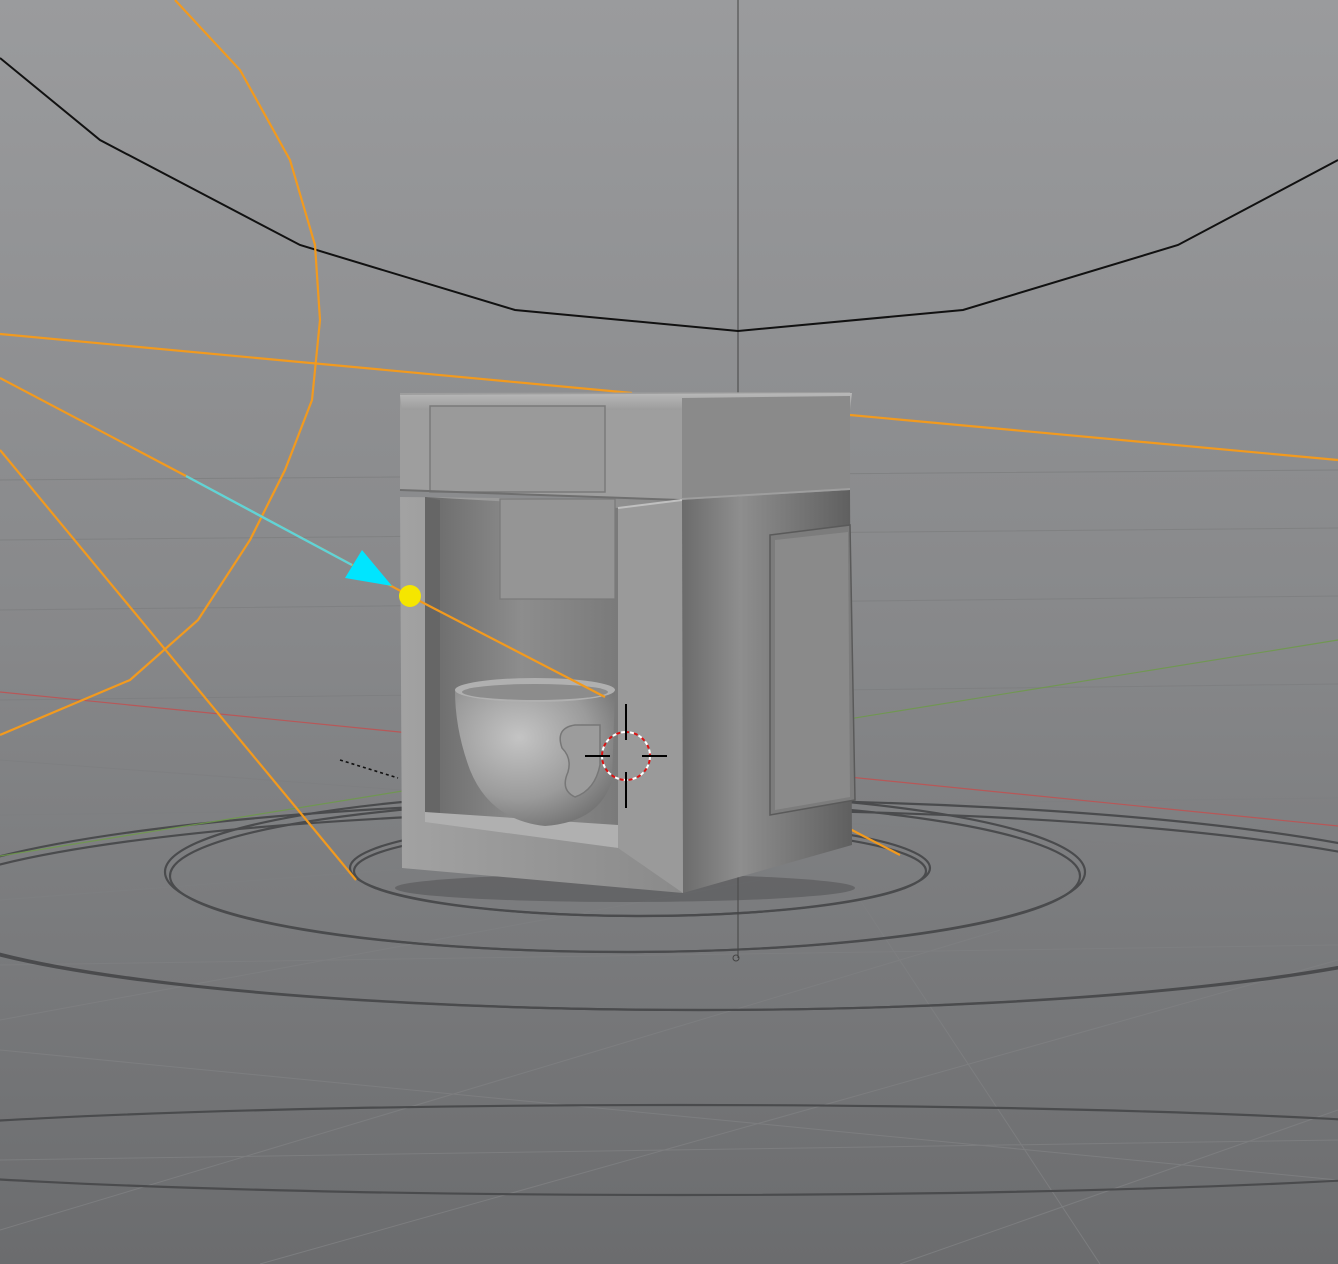 Image resolution: width=1338 pixels, height=1264 pixels. I want to click on coffee-machine-model, so click(625, 647).